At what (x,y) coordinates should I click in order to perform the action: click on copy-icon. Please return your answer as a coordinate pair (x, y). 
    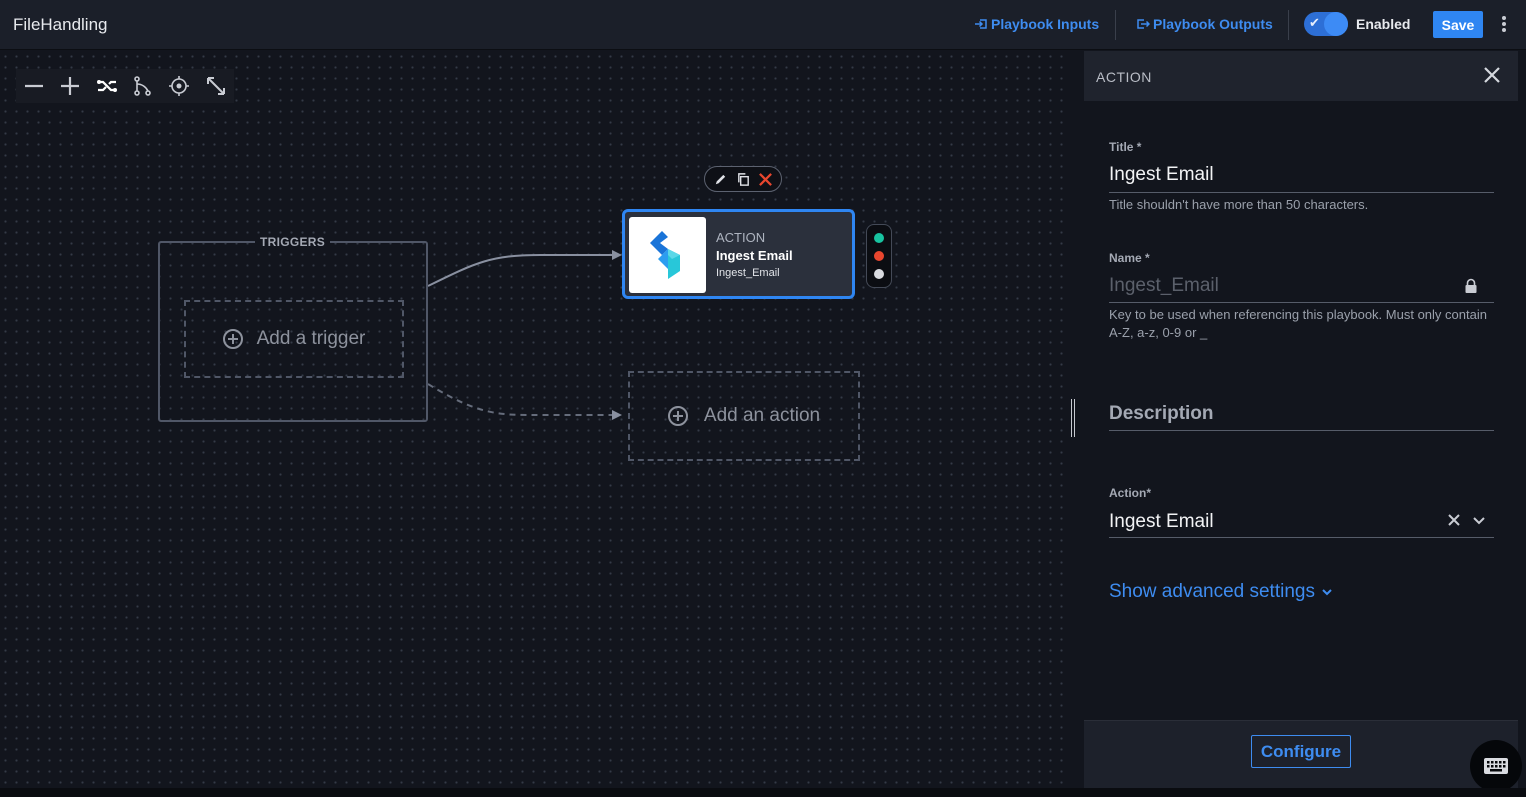
    Looking at the image, I should click on (743, 179).